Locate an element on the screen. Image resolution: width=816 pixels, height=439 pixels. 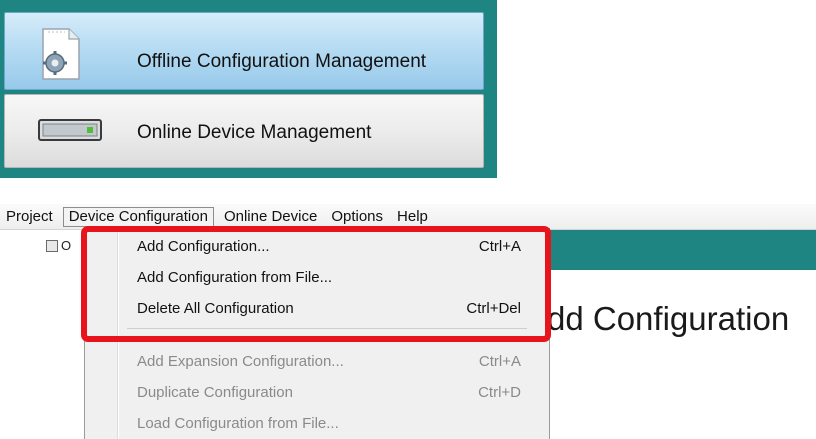
online-device-label: Online Device Management is located at coordinates (254, 132).